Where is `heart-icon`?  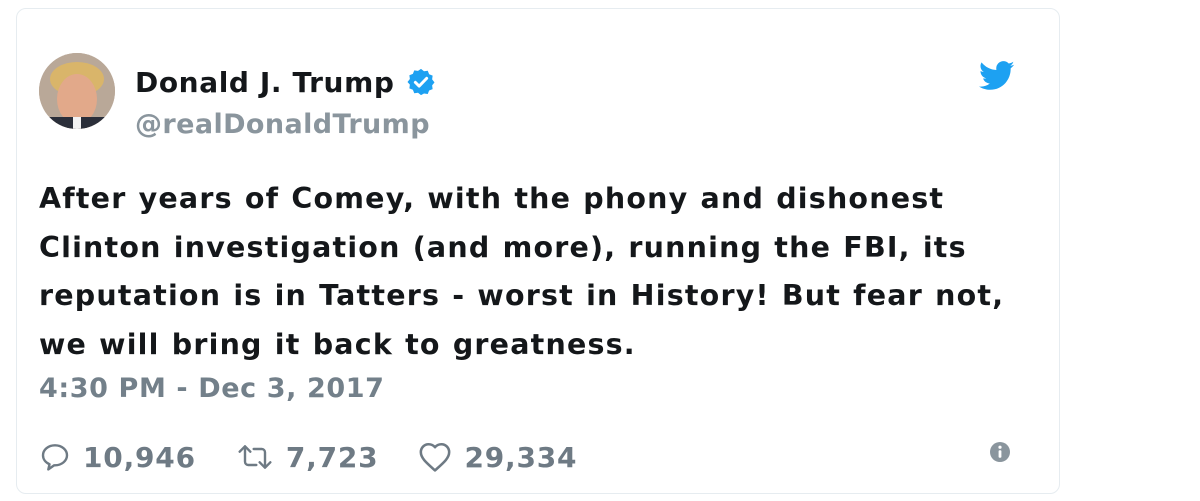
heart-icon is located at coordinates (435, 457).